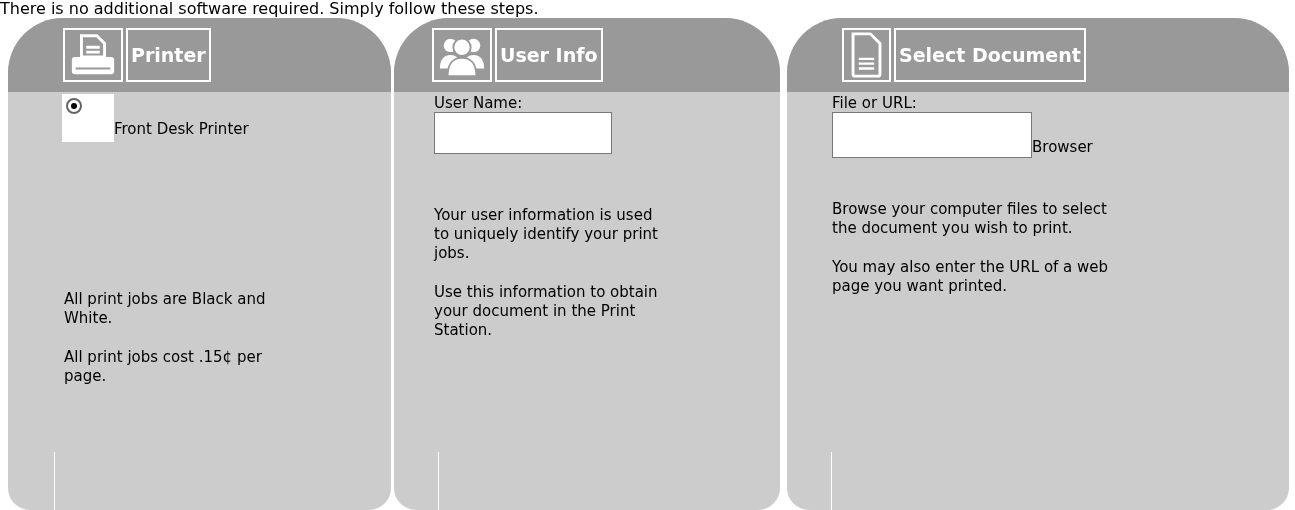 The width and height of the screenshot is (1295, 510). What do you see at coordinates (168, 55) in the screenshot?
I see `panel-title: Printer` at bounding box center [168, 55].